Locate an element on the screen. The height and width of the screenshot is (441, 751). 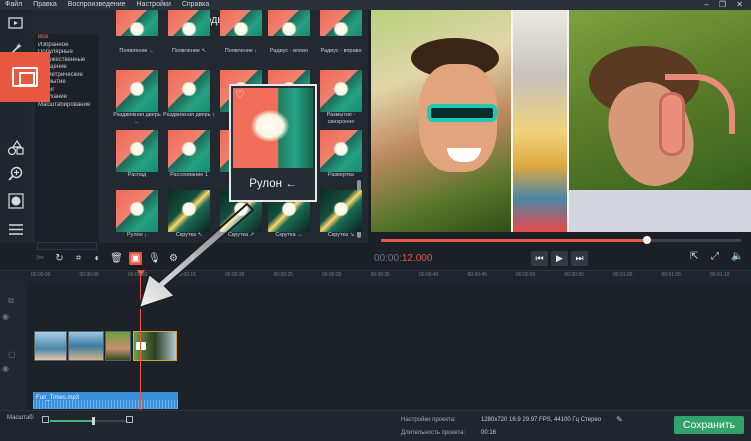
ruler-tick-label: 00:01:10 is located at coordinates (720, 275).